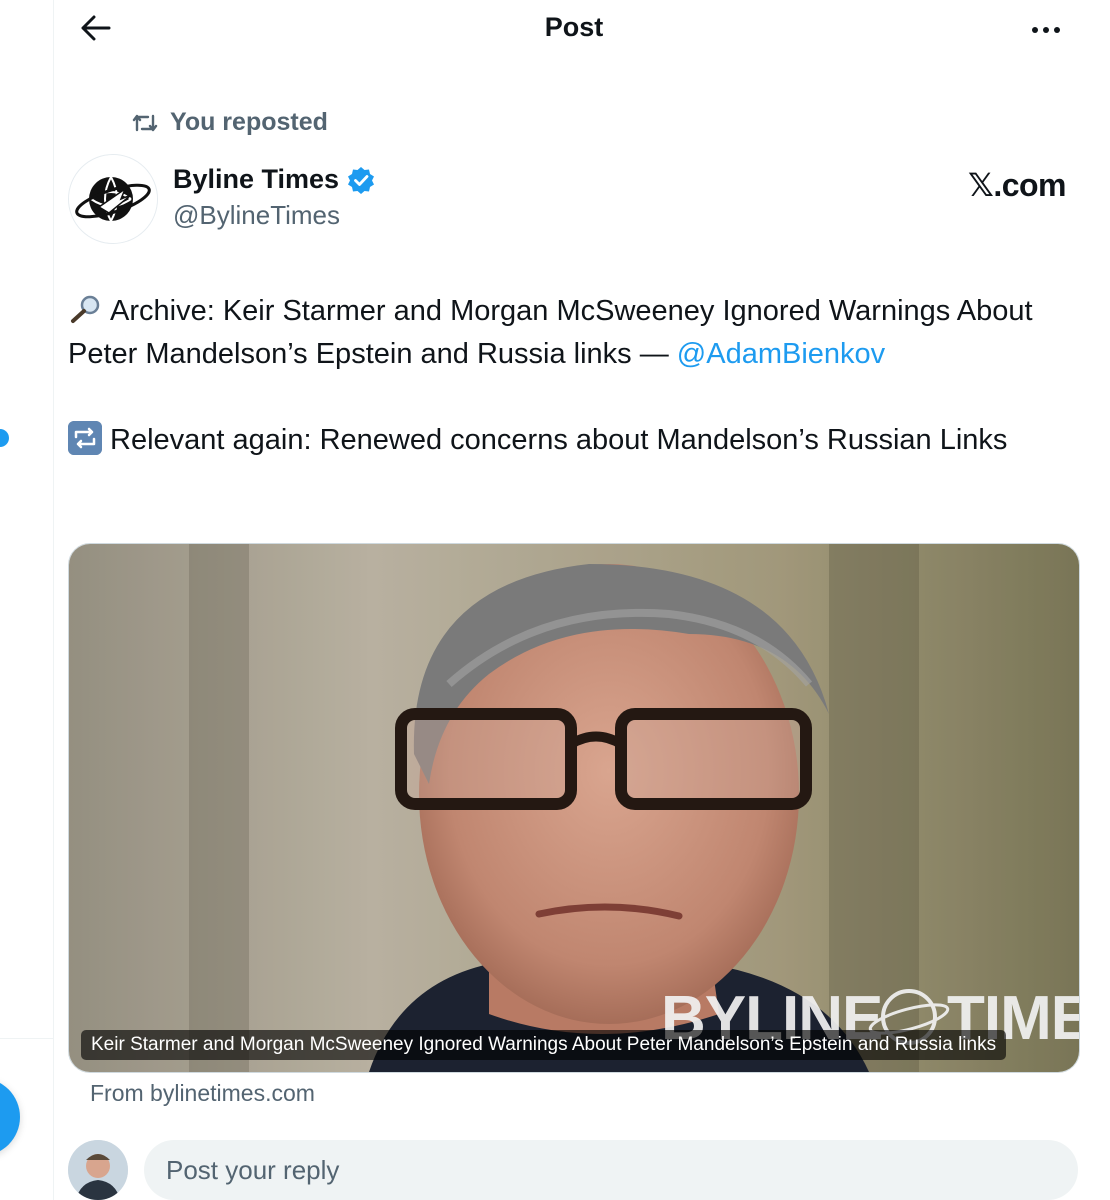  Describe the element at coordinates (256, 179) in the screenshot. I see `author-name: Byline Times` at that location.